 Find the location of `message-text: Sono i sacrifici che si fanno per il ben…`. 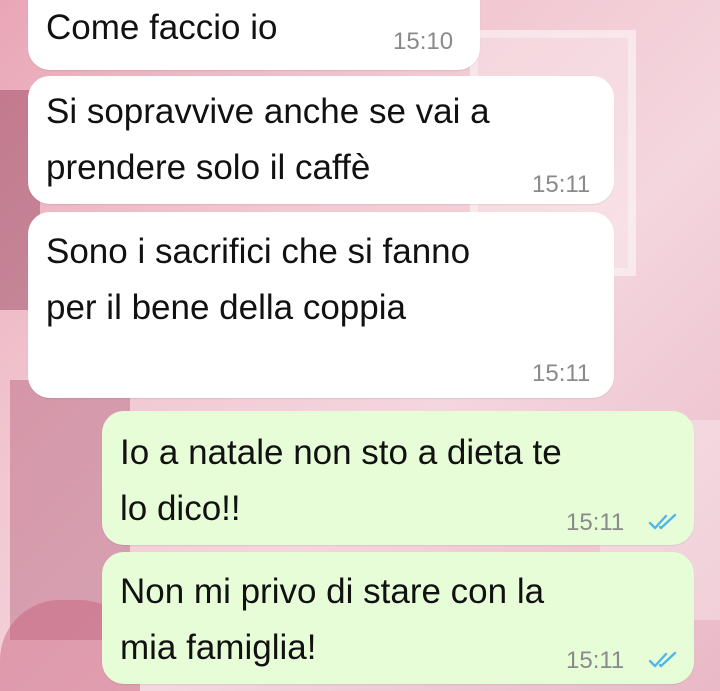

message-text: Sono i sacrifici che si fanno per il ben… is located at coordinates (258, 279).